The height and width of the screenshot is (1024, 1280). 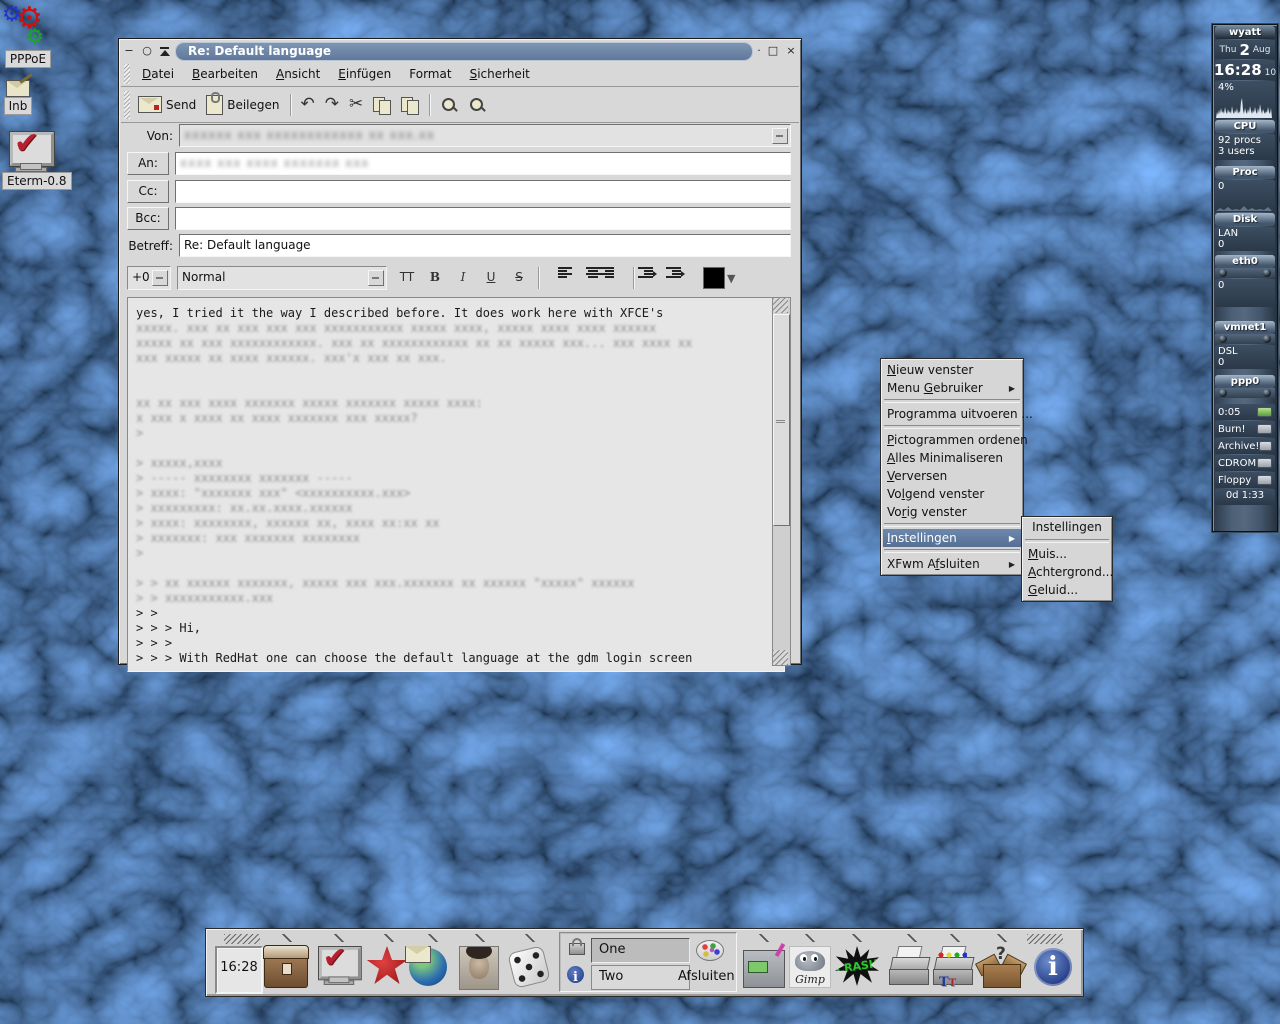 What do you see at coordinates (952, 370) in the screenshot?
I see `context-menu-item-nieuw-venster: Nieuw venster` at bounding box center [952, 370].